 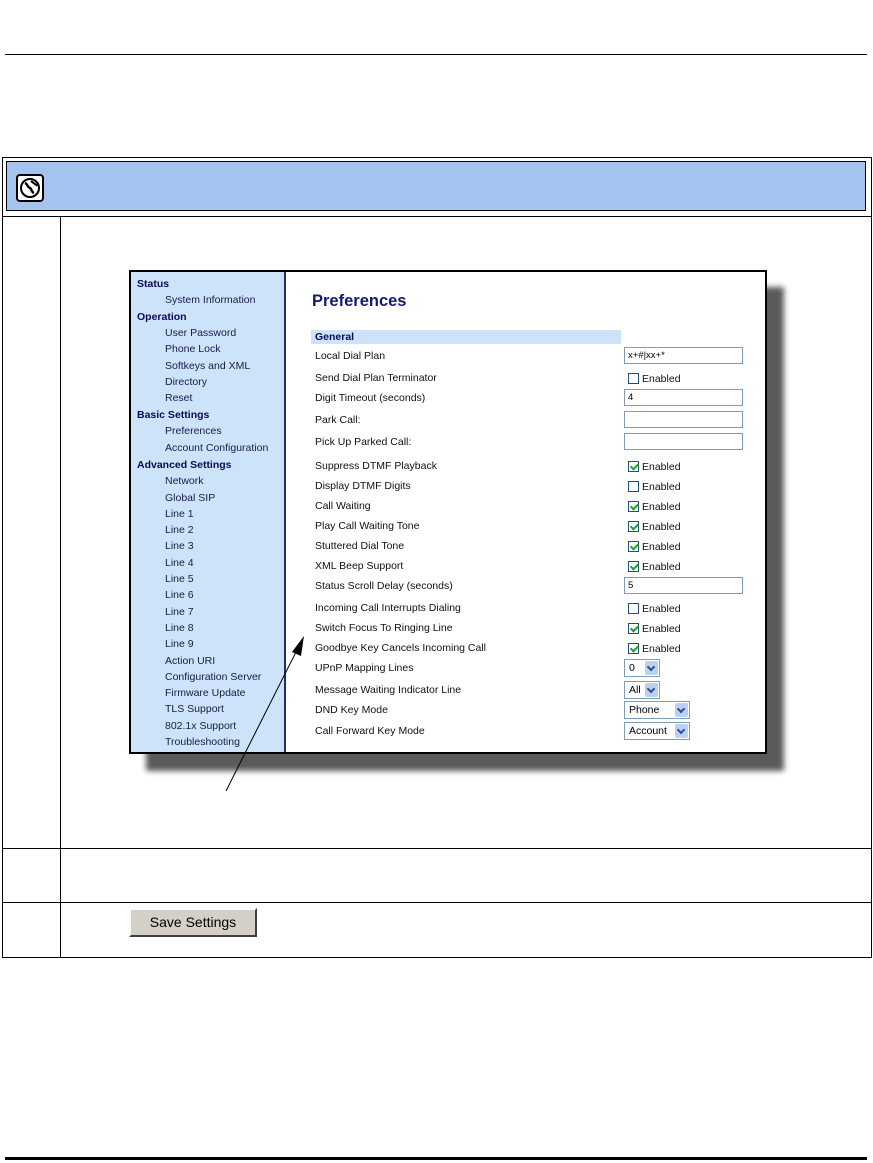 What do you see at coordinates (343, 506) in the screenshot?
I see `label-call-waiting: Call Waiting` at bounding box center [343, 506].